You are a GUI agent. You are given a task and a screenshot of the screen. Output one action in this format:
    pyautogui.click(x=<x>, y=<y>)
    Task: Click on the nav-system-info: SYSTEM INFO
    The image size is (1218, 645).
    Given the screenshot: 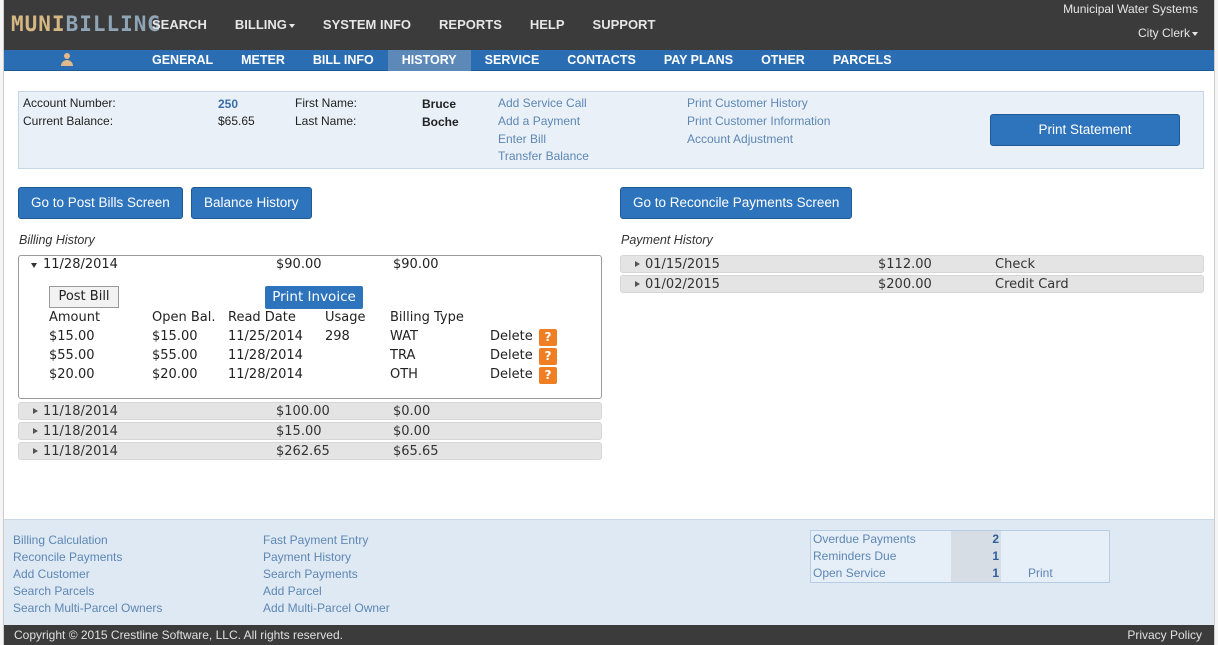 What is the action you would take?
    pyautogui.click(x=367, y=25)
    